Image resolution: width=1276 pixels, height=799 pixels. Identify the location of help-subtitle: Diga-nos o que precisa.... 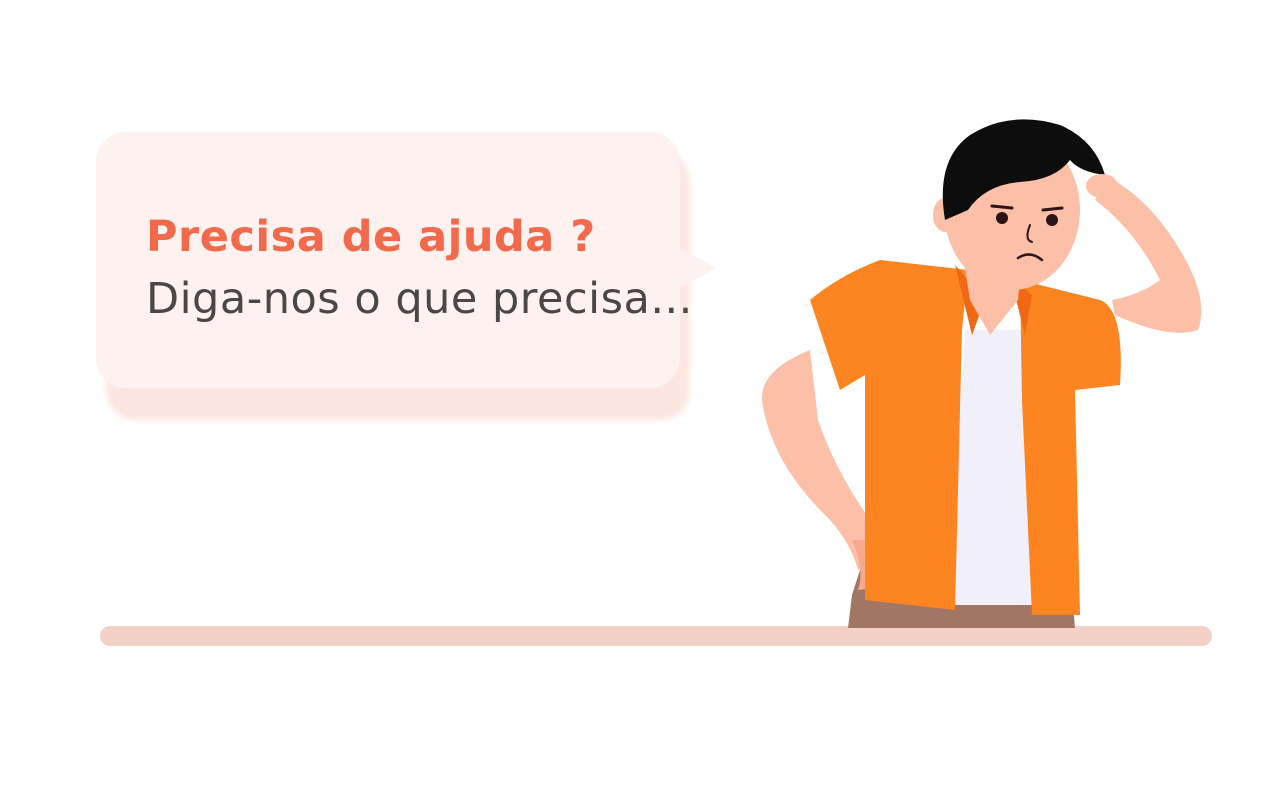
(419, 299).